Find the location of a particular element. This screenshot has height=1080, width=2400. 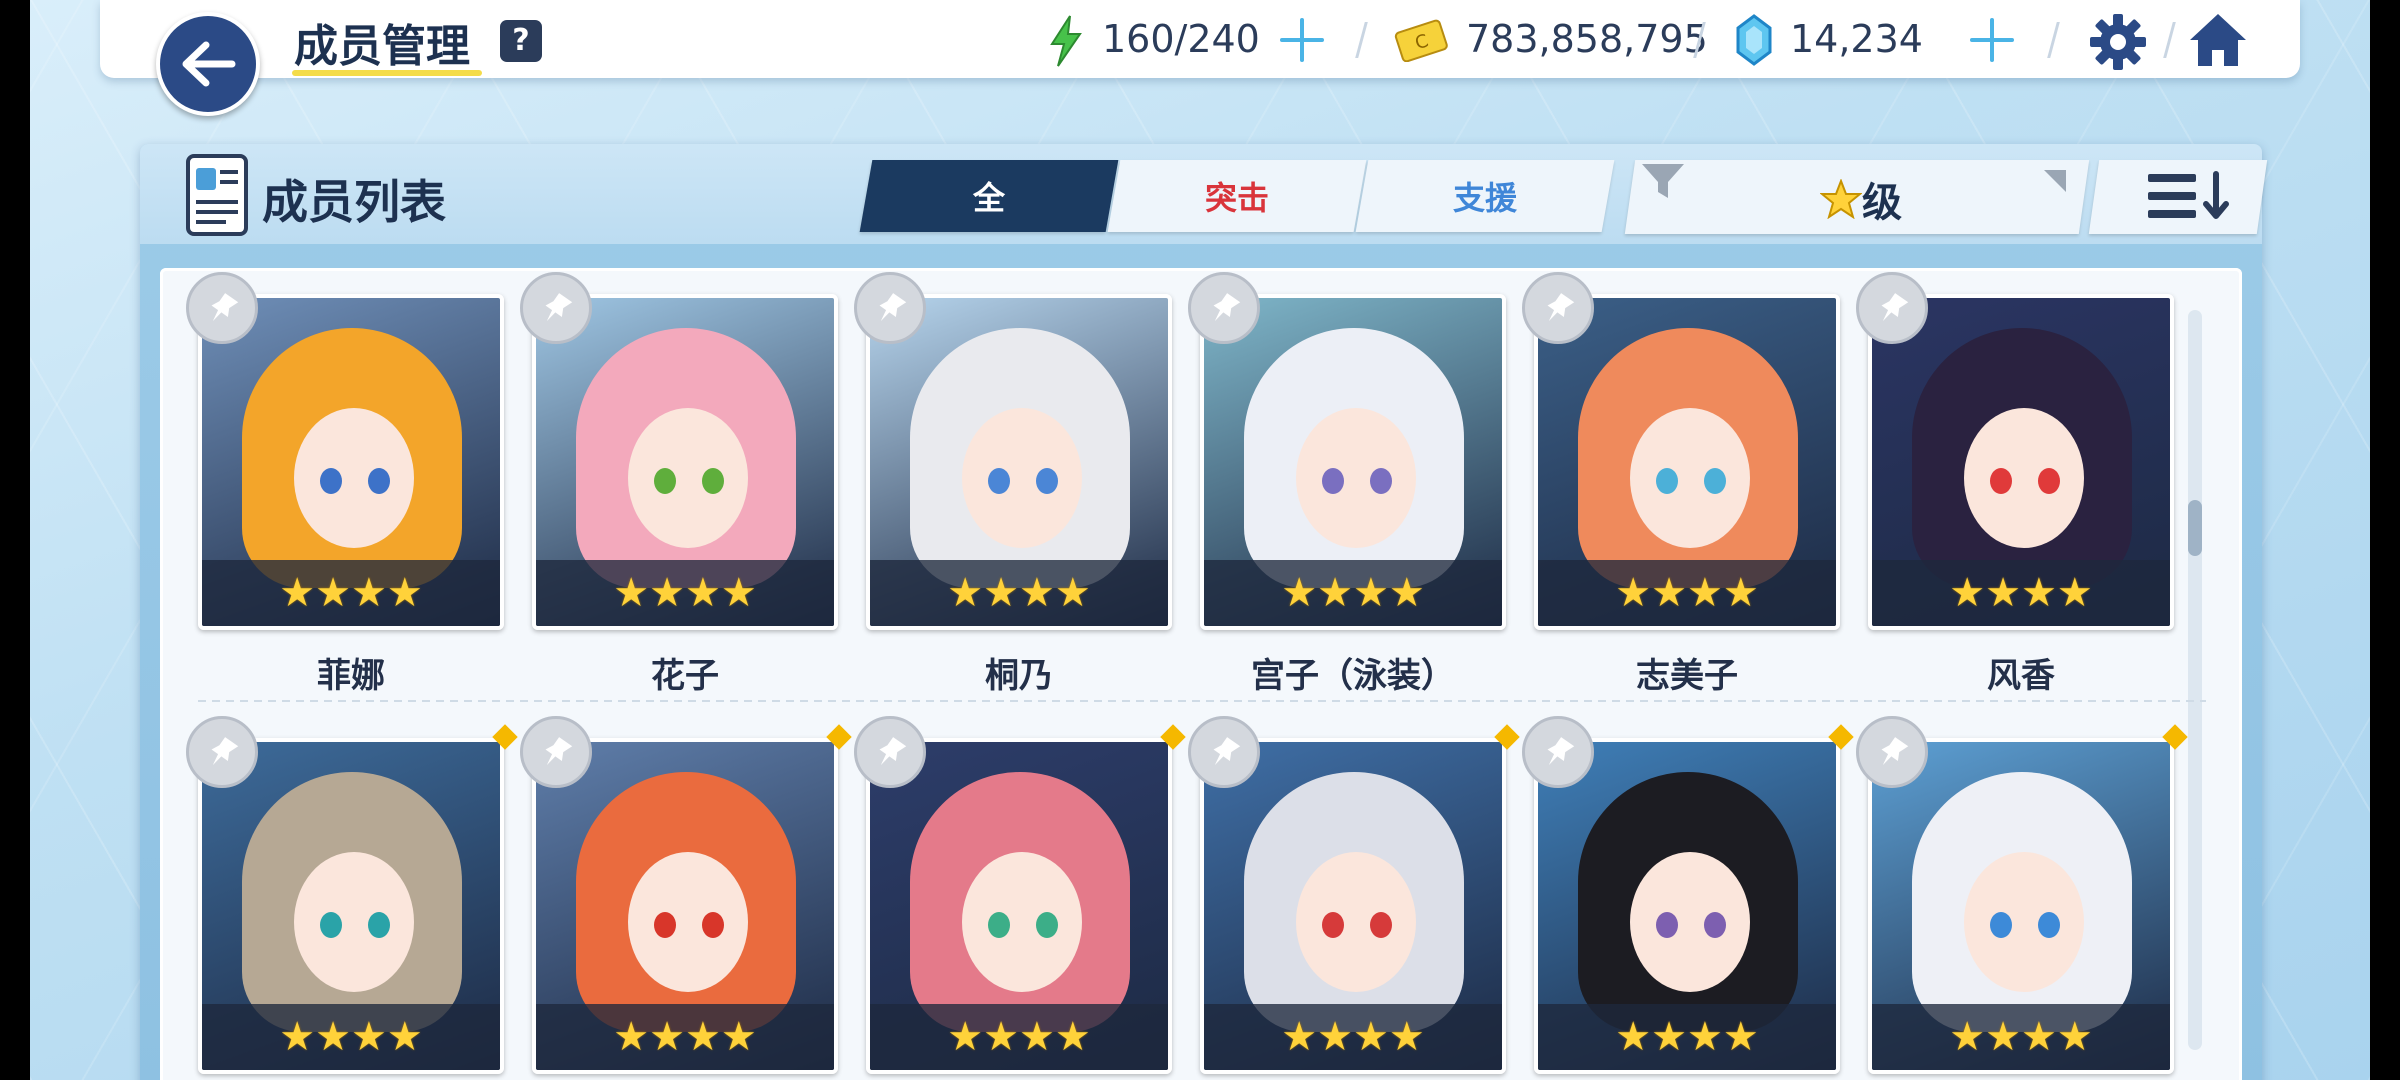

member-list-title: 成员列表 is located at coordinates (354, 202).